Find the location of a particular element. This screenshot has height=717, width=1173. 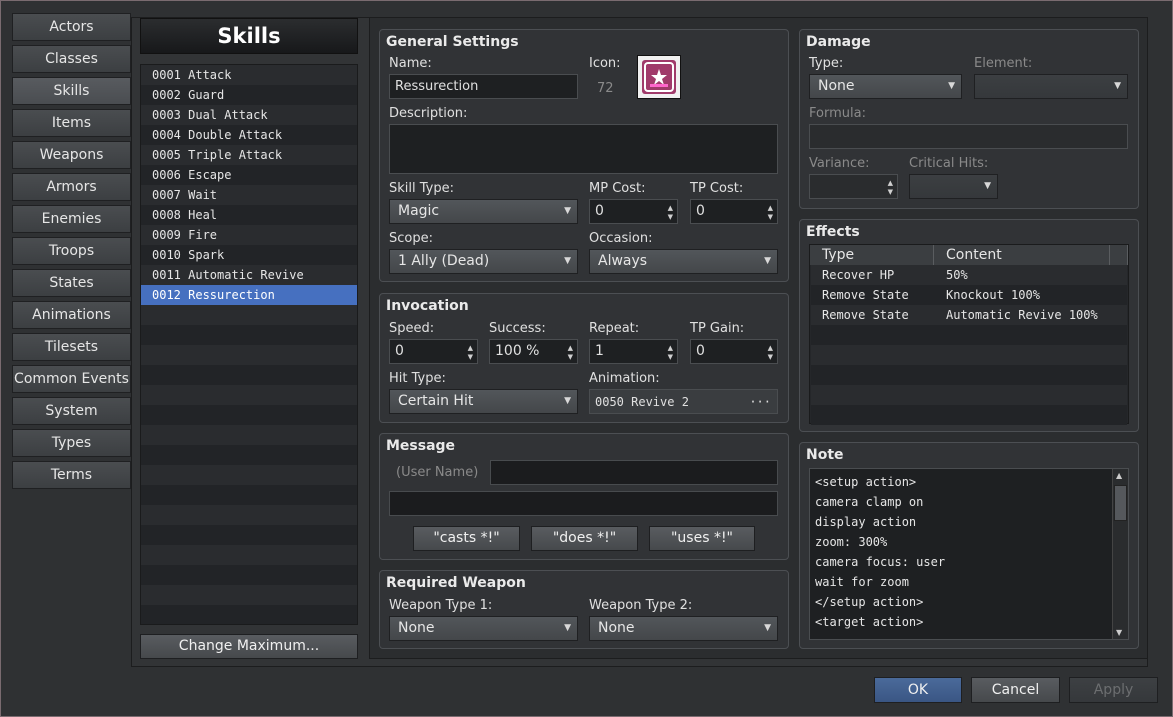

effects-col-content: Content is located at coordinates (1022, 255).